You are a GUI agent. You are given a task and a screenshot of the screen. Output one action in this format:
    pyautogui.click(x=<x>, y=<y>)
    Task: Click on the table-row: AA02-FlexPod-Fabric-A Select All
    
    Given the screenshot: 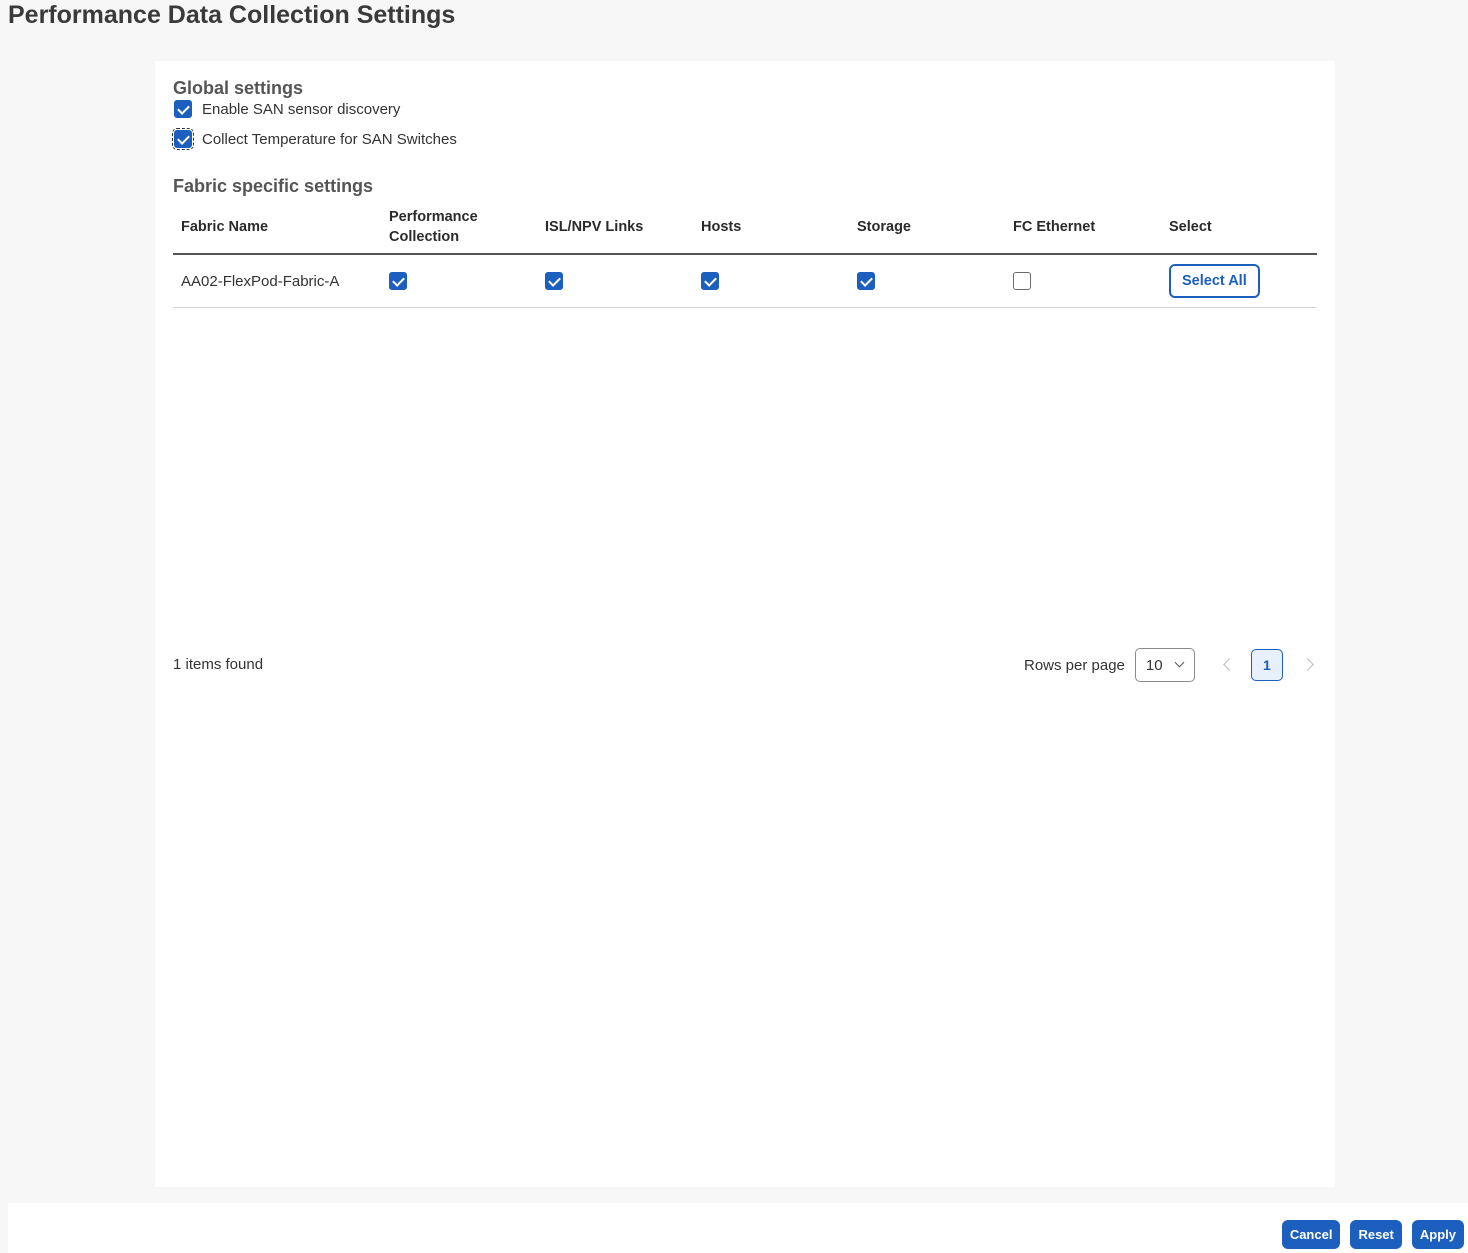 What is the action you would take?
    pyautogui.click(x=745, y=281)
    